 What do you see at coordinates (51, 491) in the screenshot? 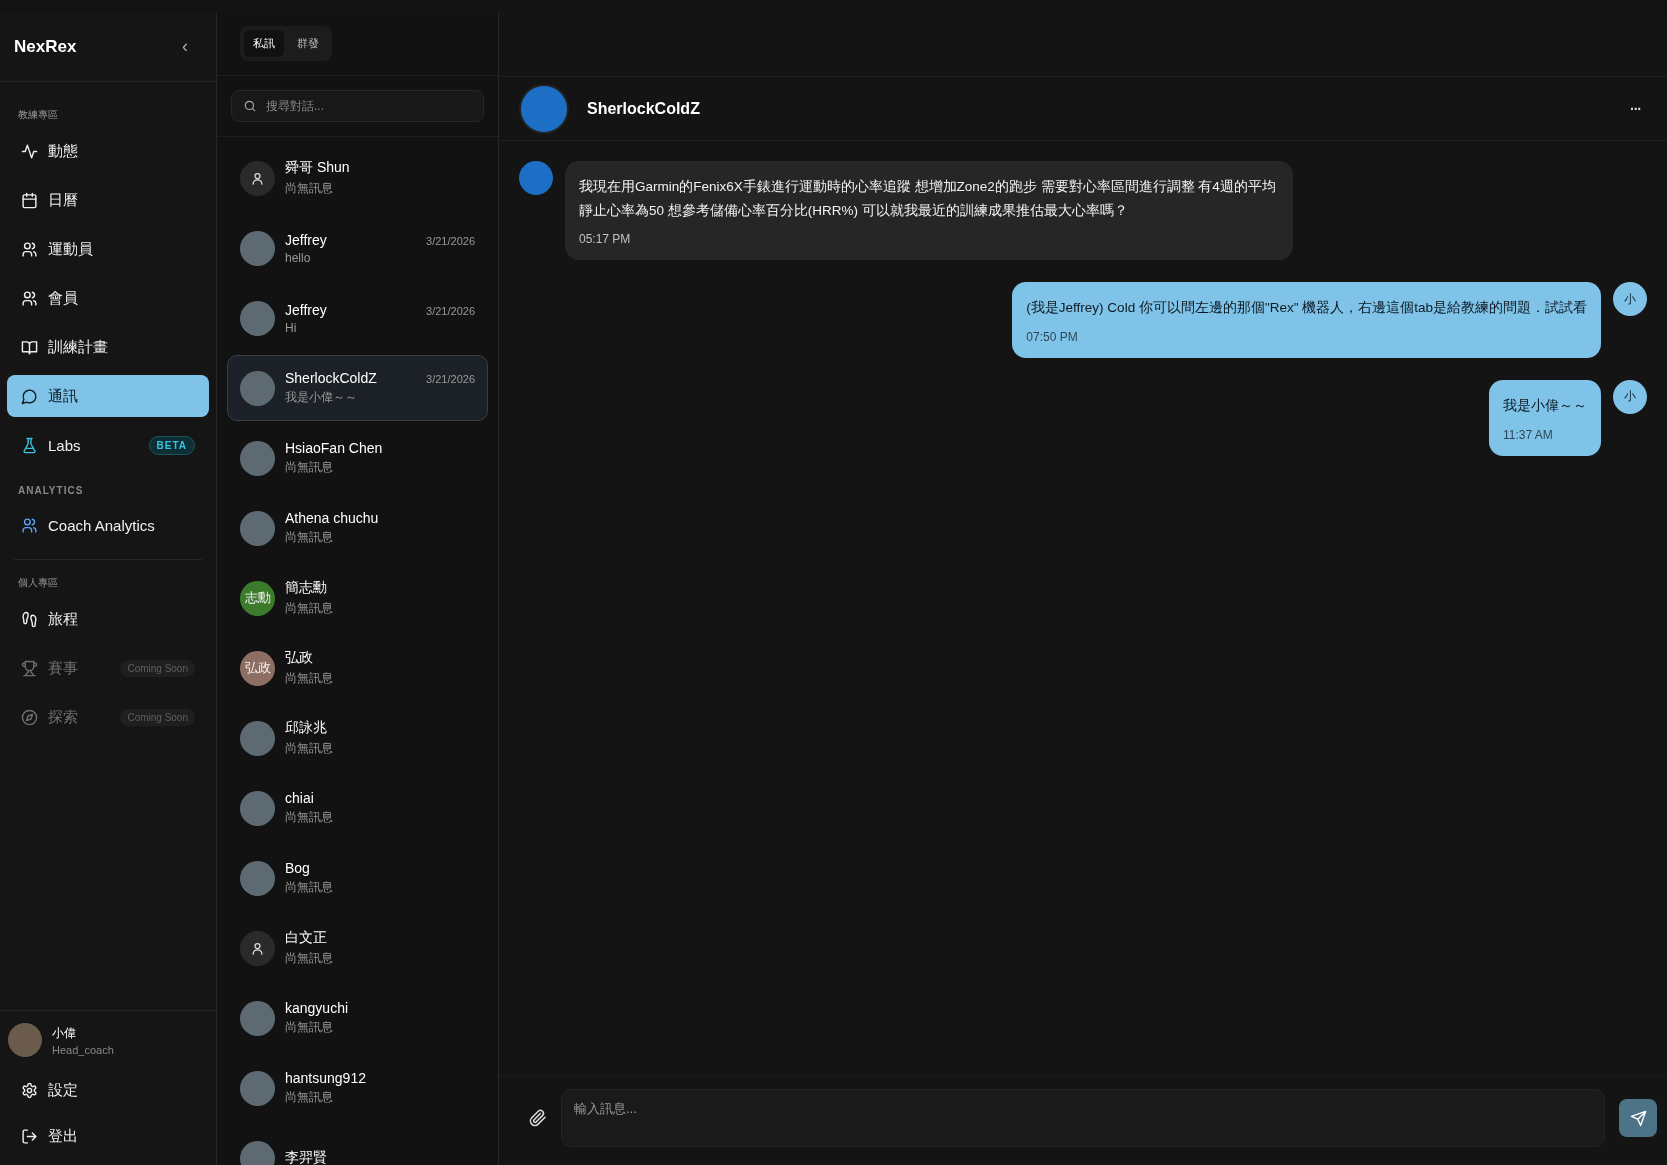
I see `section-title: ANALYTICS` at bounding box center [51, 491].